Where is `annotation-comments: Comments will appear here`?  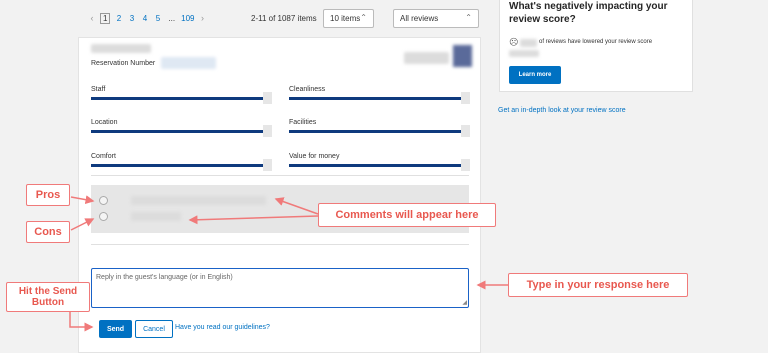
annotation-comments: Comments will appear here is located at coordinates (407, 215).